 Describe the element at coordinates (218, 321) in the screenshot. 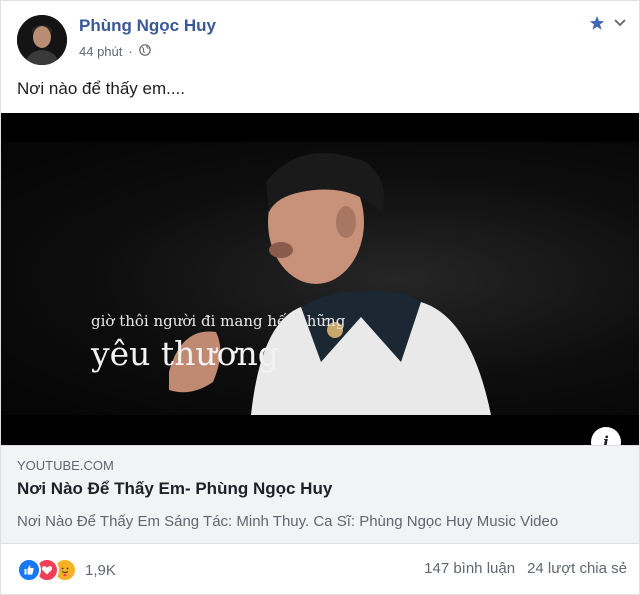

I see `video-caption-line1: giờ thôi người đi mang hết những` at that location.